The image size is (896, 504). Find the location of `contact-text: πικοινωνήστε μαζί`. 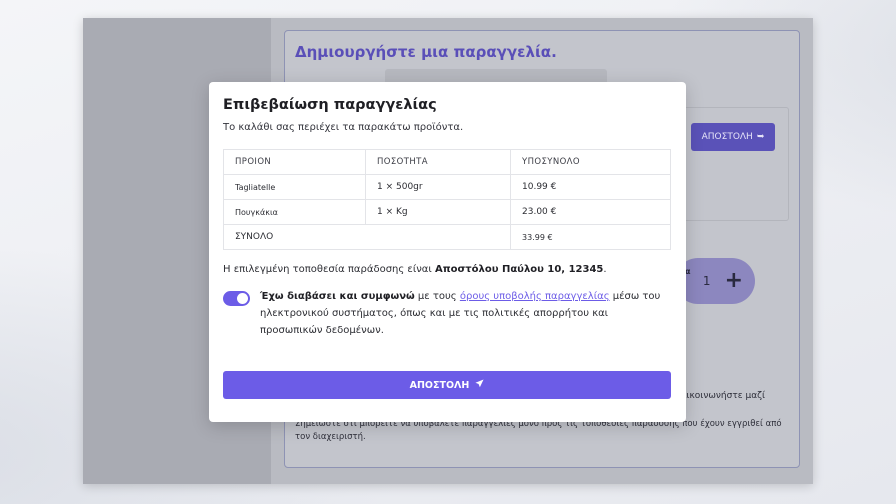

contact-text: πικοινωνήστε μαζί is located at coordinates (723, 396).